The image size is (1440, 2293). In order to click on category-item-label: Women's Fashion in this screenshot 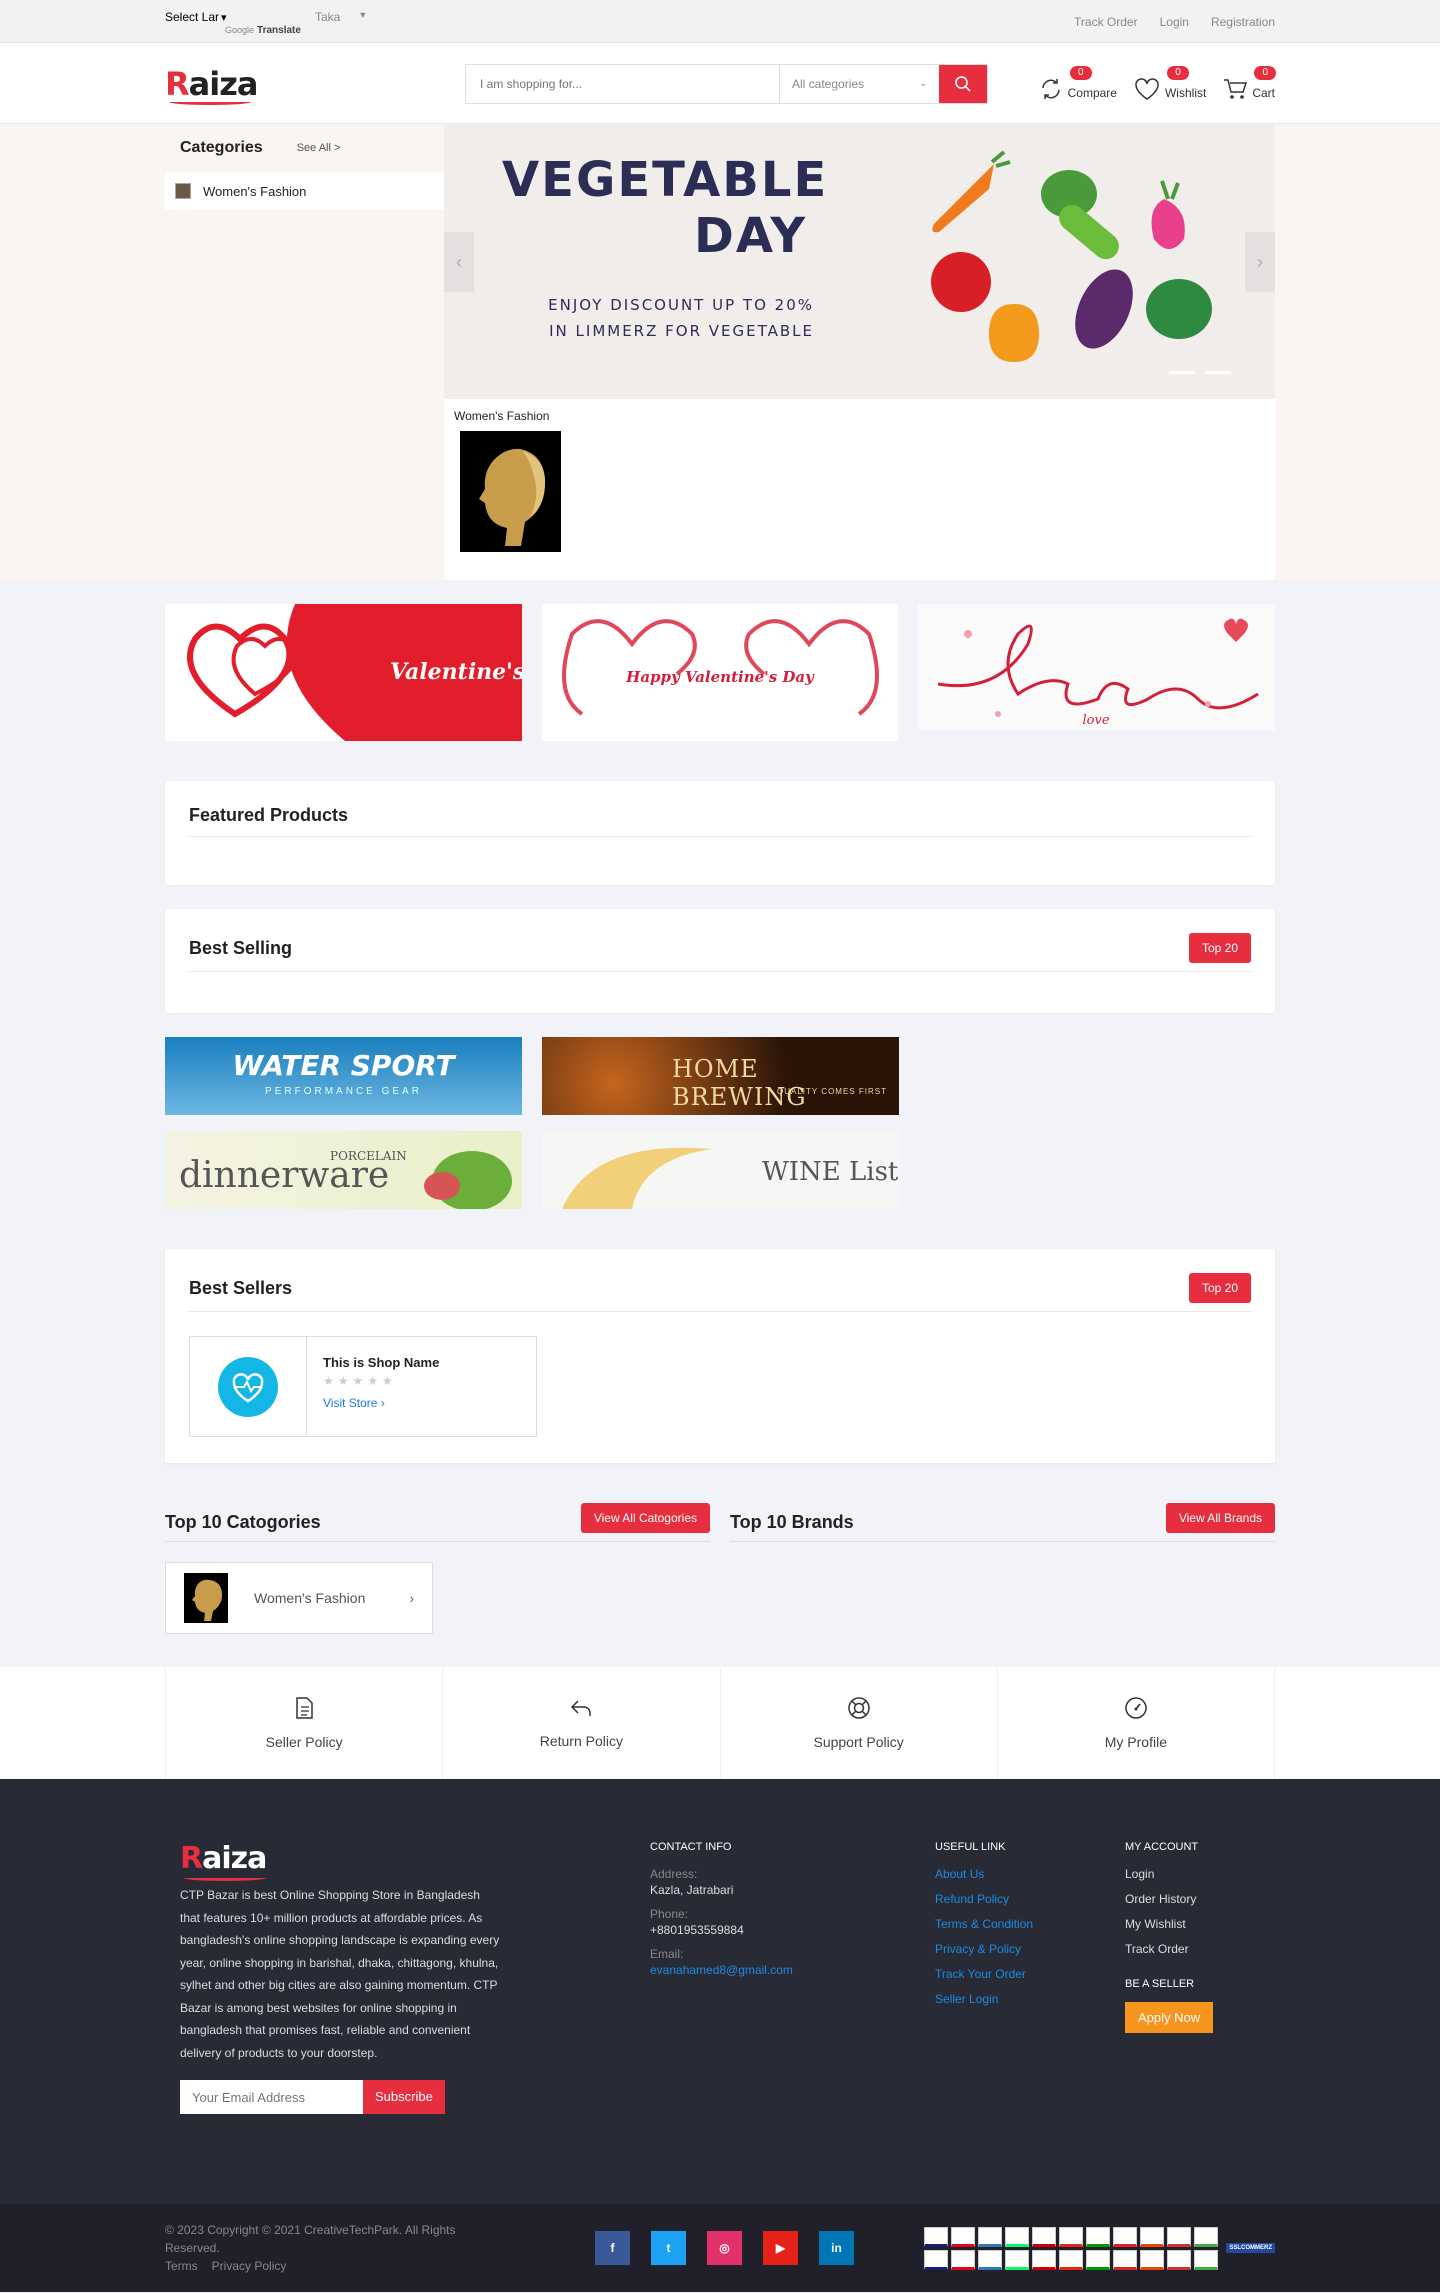, I will do `click(255, 191)`.